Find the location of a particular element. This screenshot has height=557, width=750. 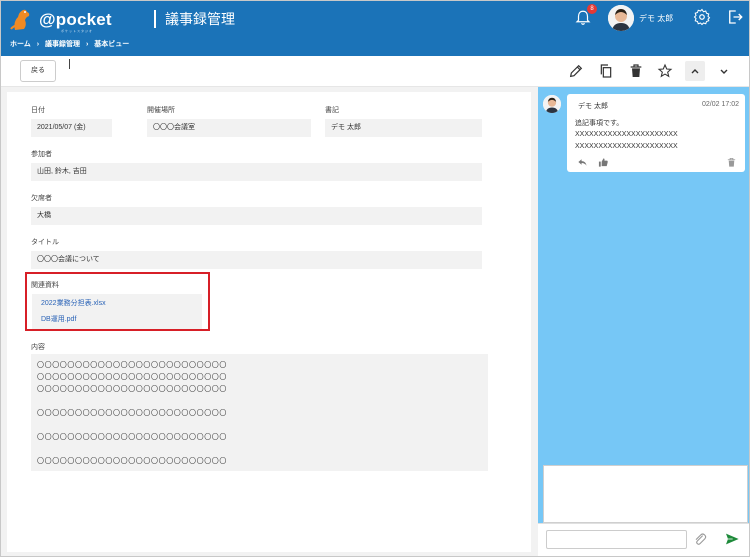

send-icon is located at coordinates (732, 539).